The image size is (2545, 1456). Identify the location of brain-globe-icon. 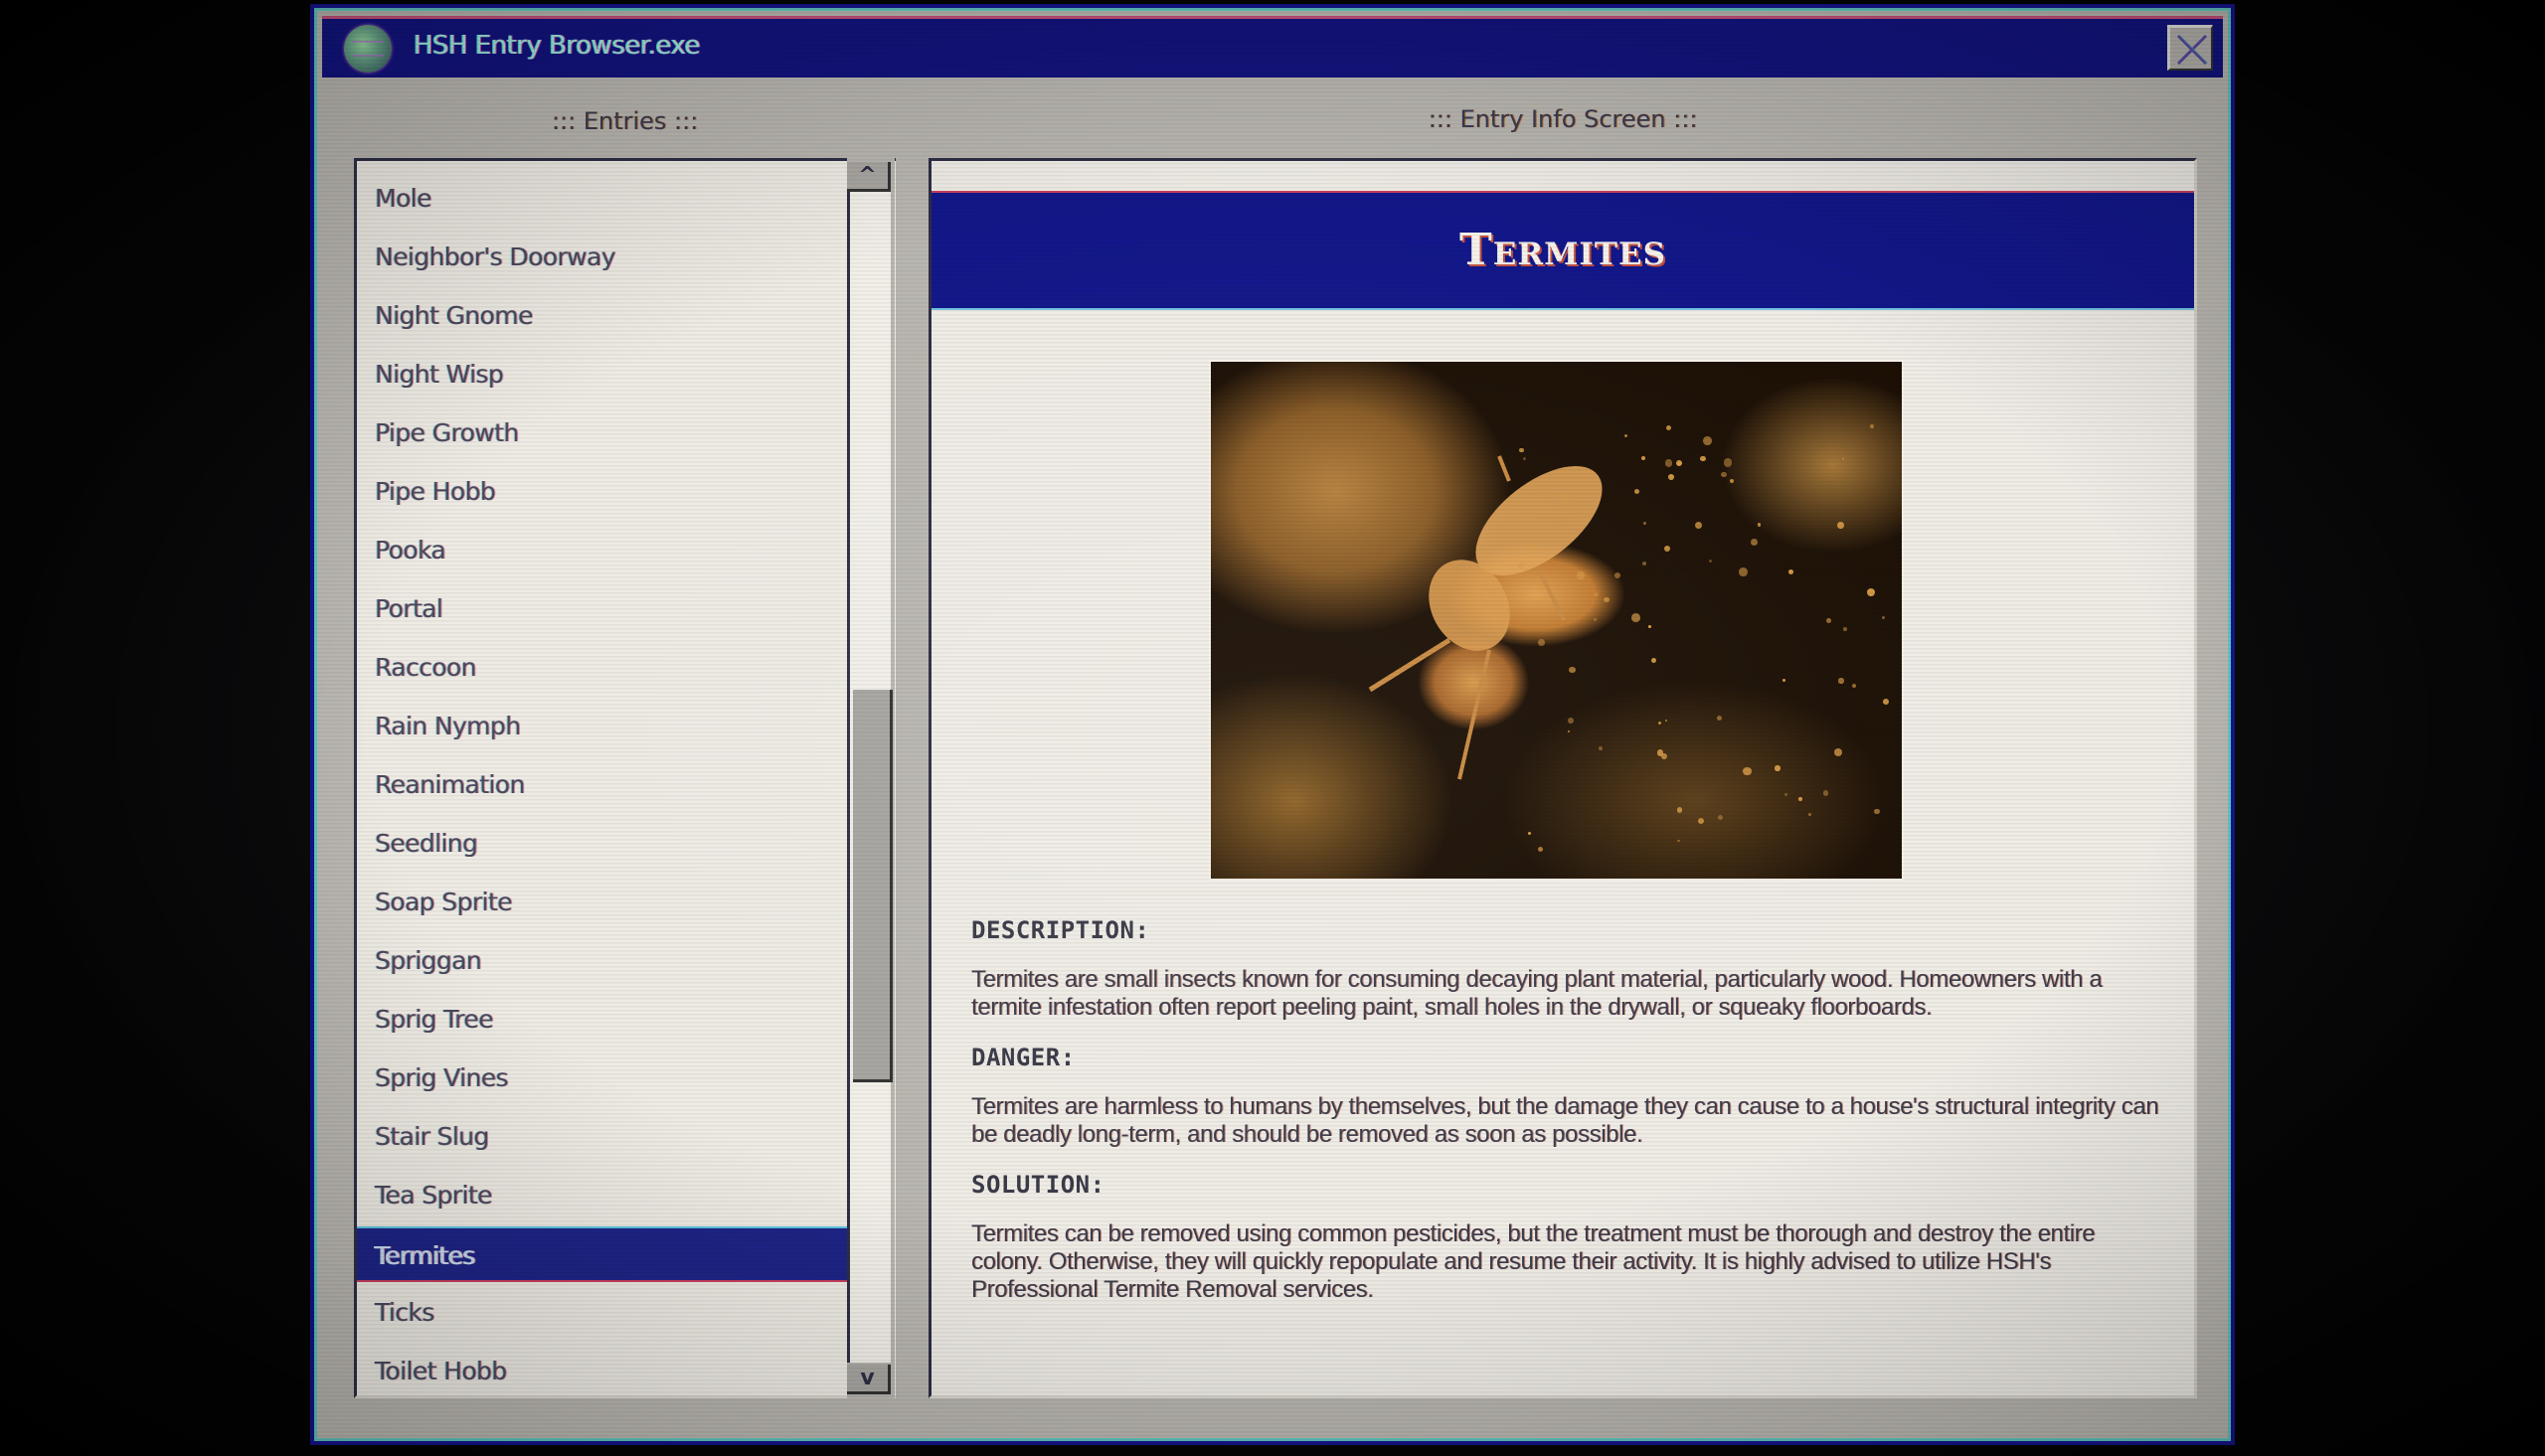
(368, 49).